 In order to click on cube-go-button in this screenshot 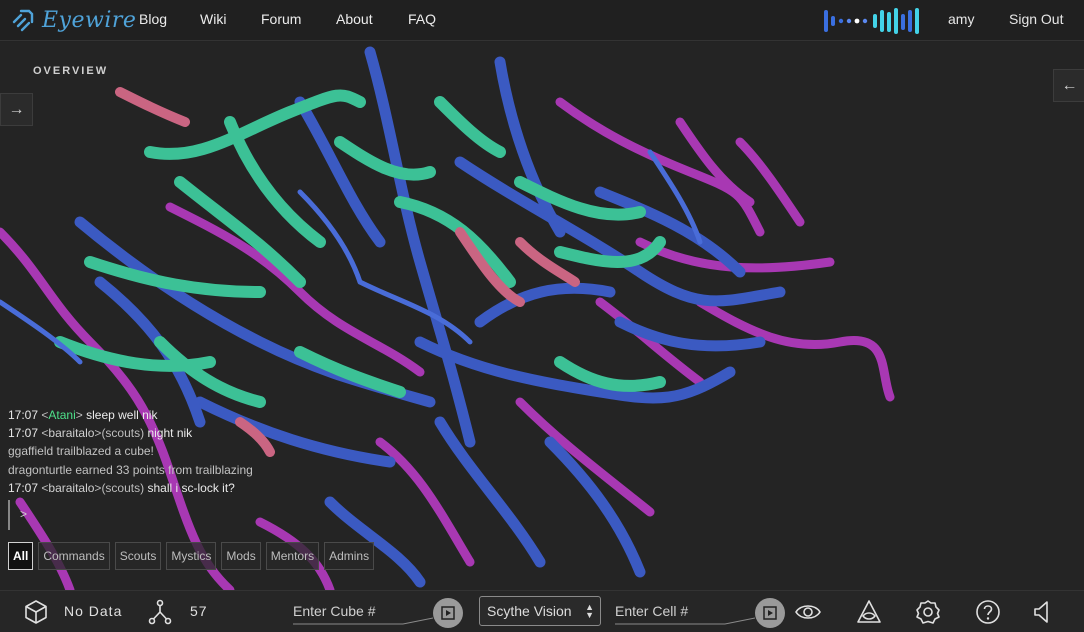, I will do `click(448, 613)`.